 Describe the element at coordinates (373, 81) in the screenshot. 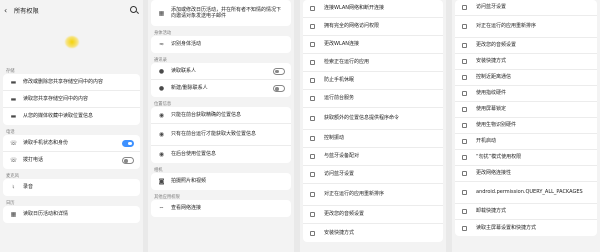

I see `permission-row: 防止手机休眠` at that location.